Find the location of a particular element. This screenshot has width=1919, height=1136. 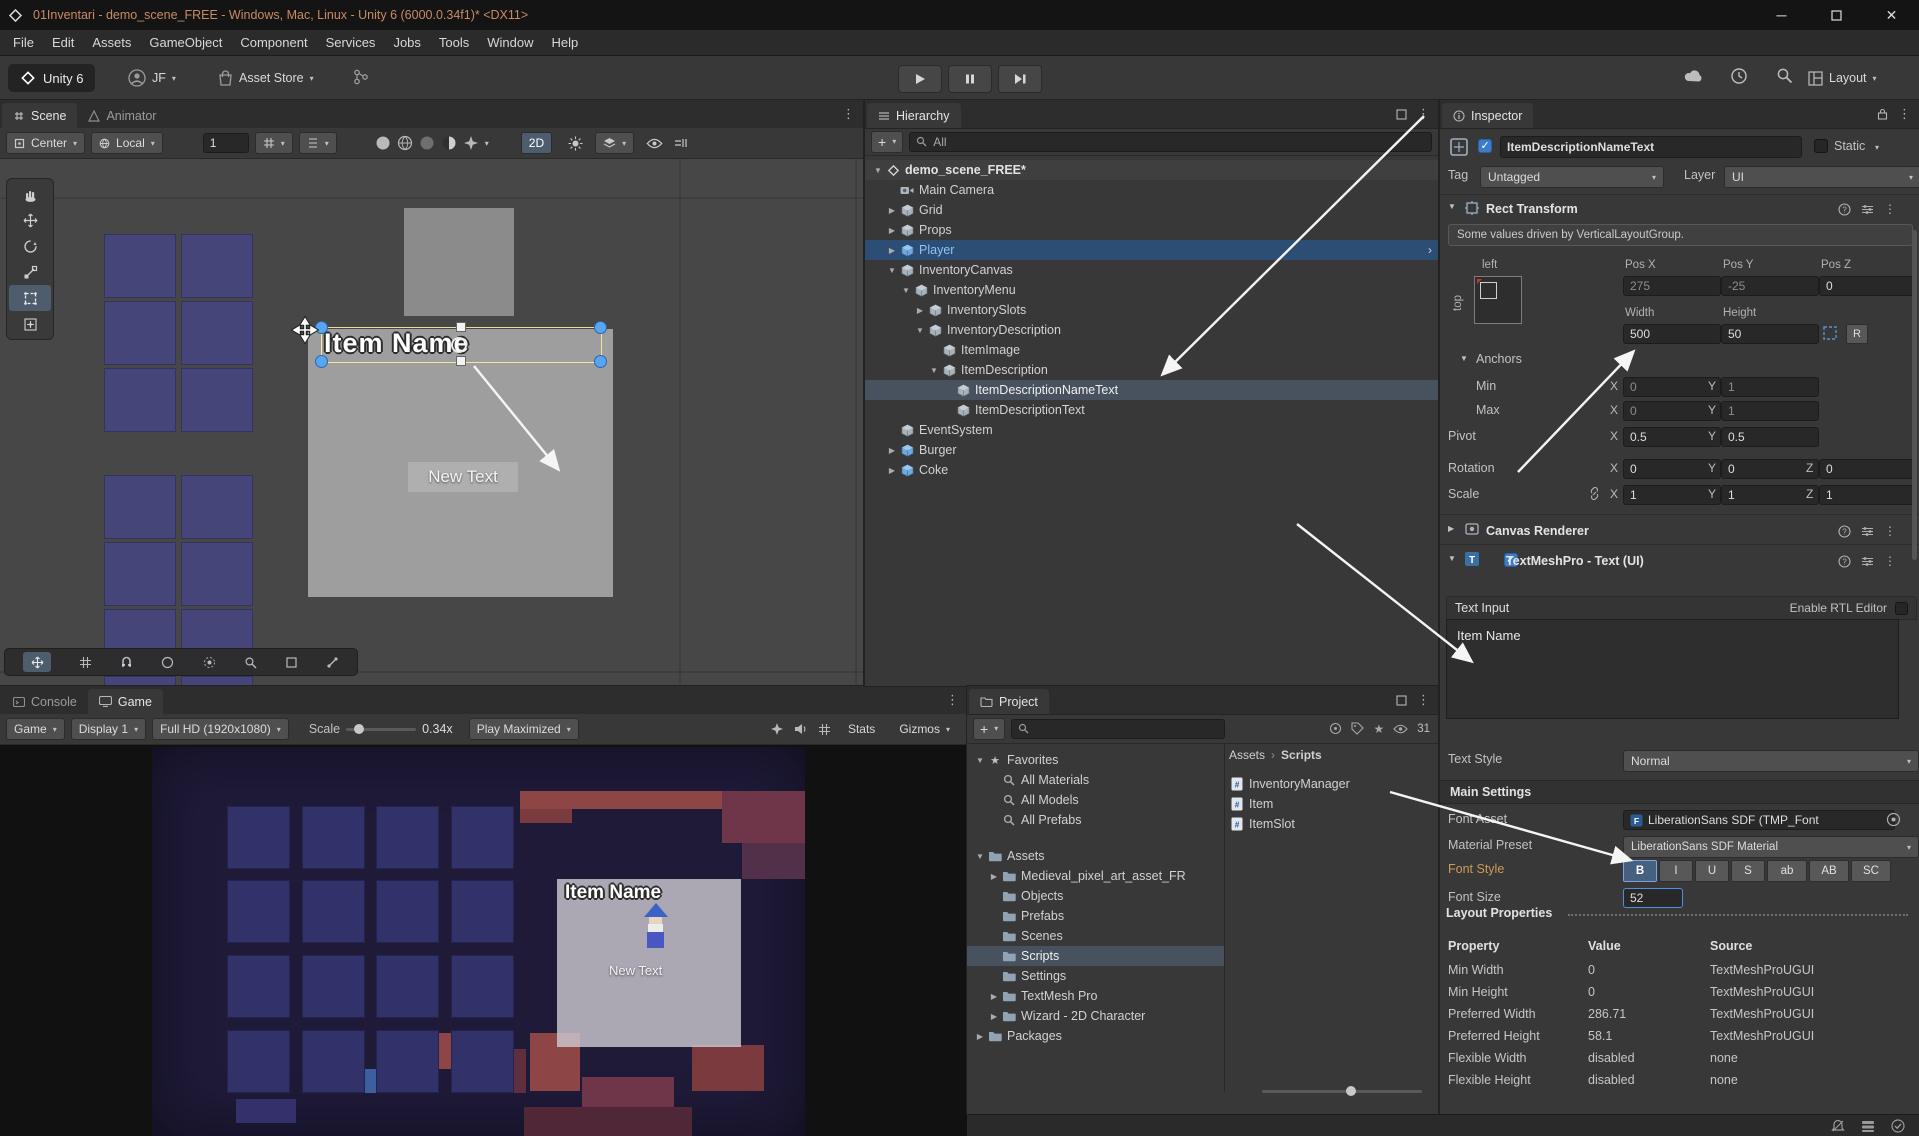

audio-mute-icon is located at coordinates (801, 729).